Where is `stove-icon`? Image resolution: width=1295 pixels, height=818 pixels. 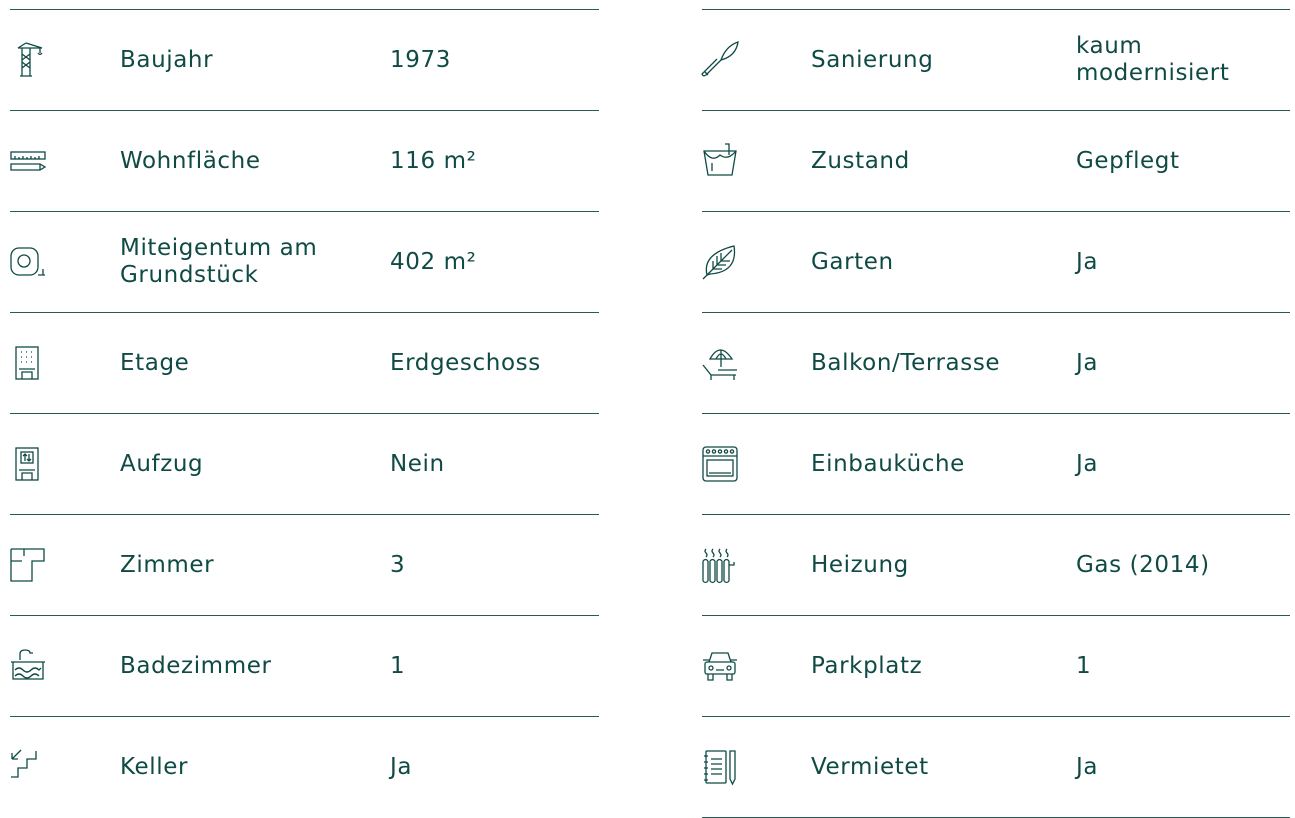
stove-icon is located at coordinates (720, 464).